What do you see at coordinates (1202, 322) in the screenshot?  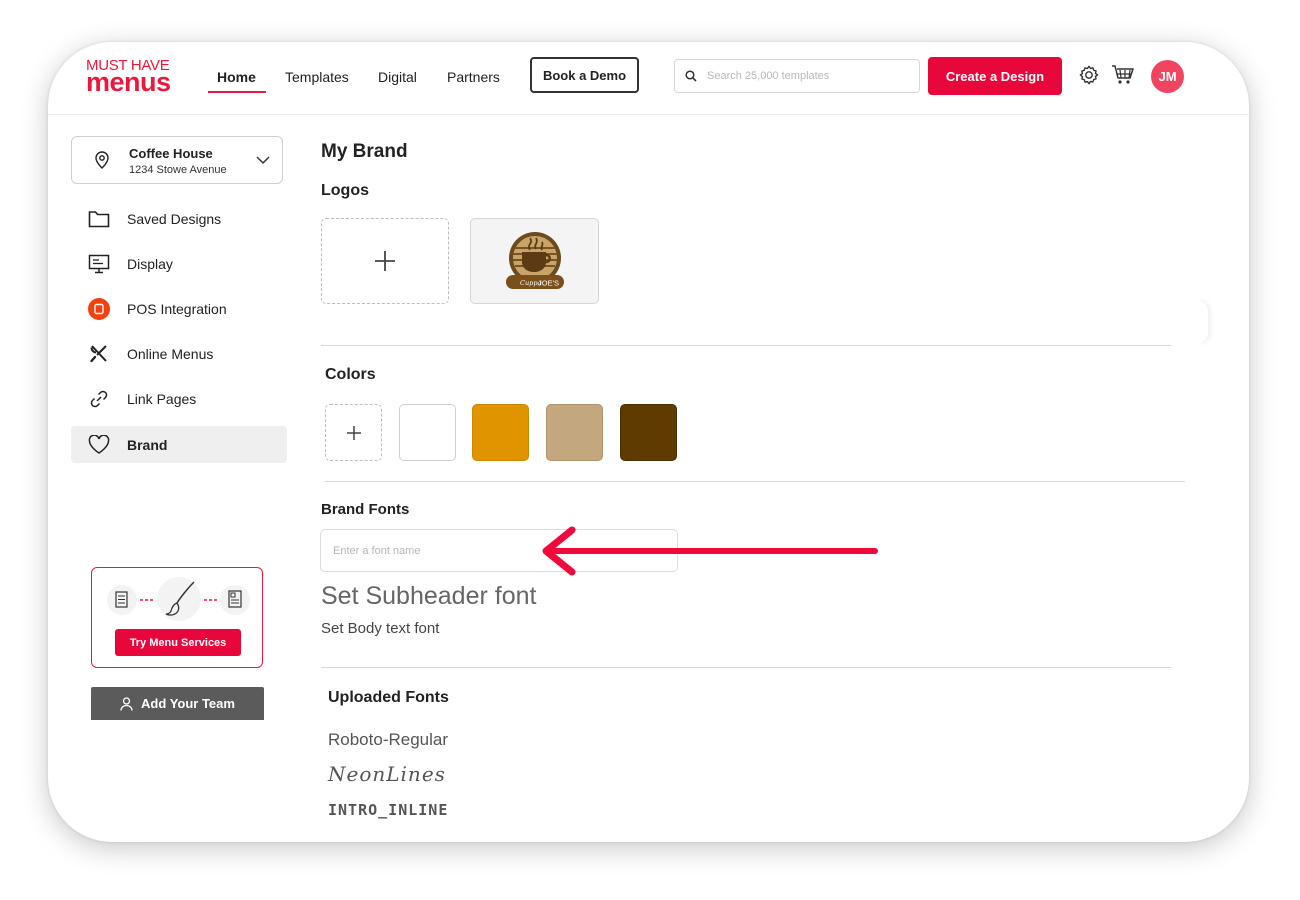 I see `scroll-handle` at bounding box center [1202, 322].